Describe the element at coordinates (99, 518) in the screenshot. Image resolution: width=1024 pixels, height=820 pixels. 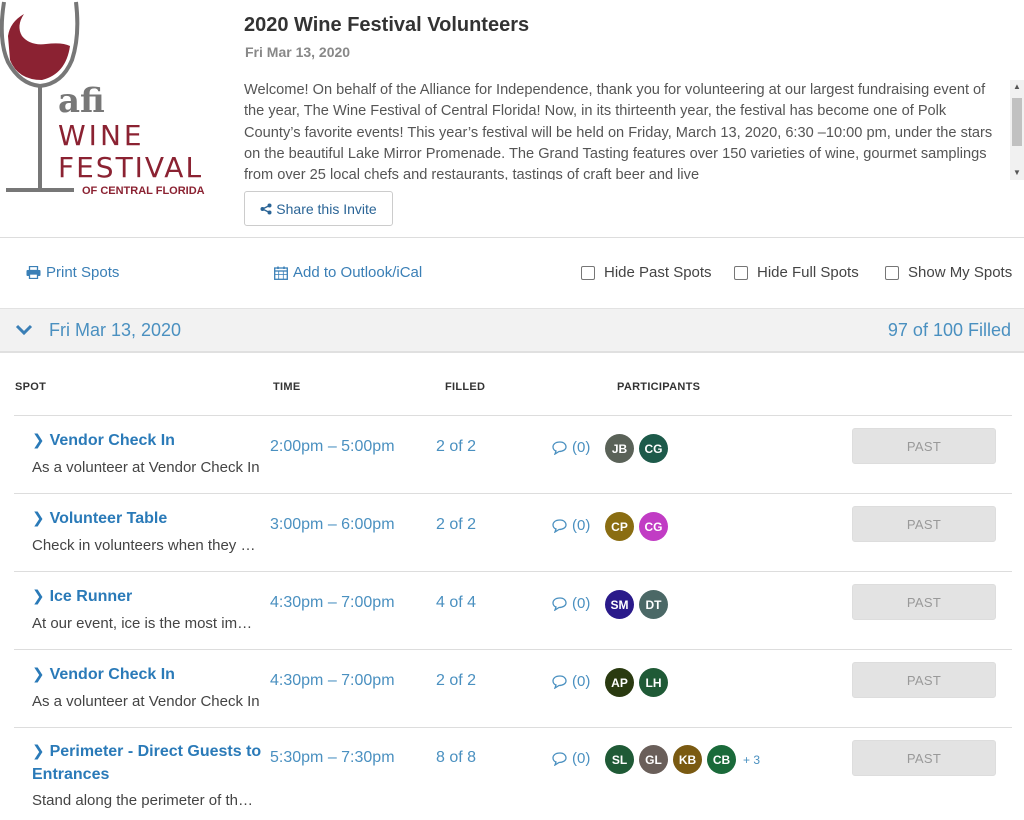
I see `spot-title-link: ❯ Volunteer Table` at that location.